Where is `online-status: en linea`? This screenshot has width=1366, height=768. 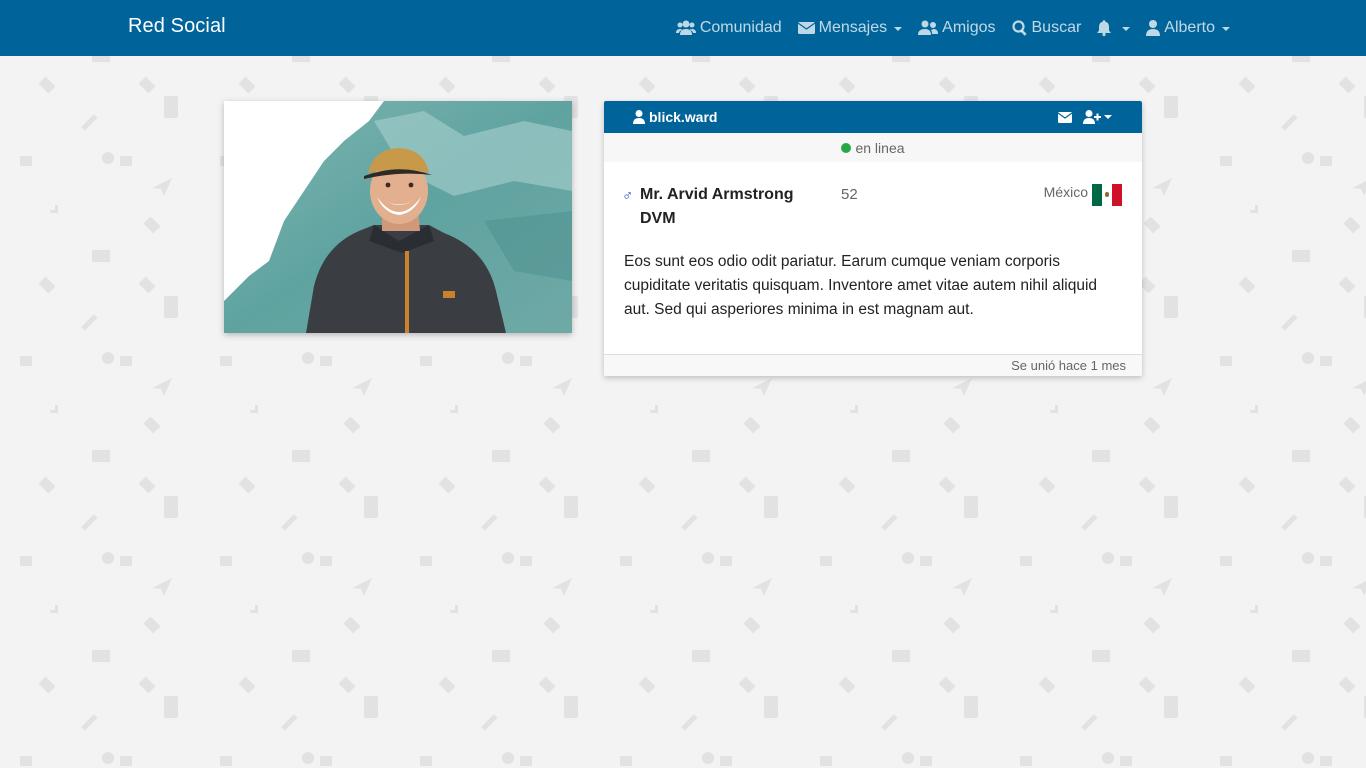 online-status: en linea is located at coordinates (873, 147).